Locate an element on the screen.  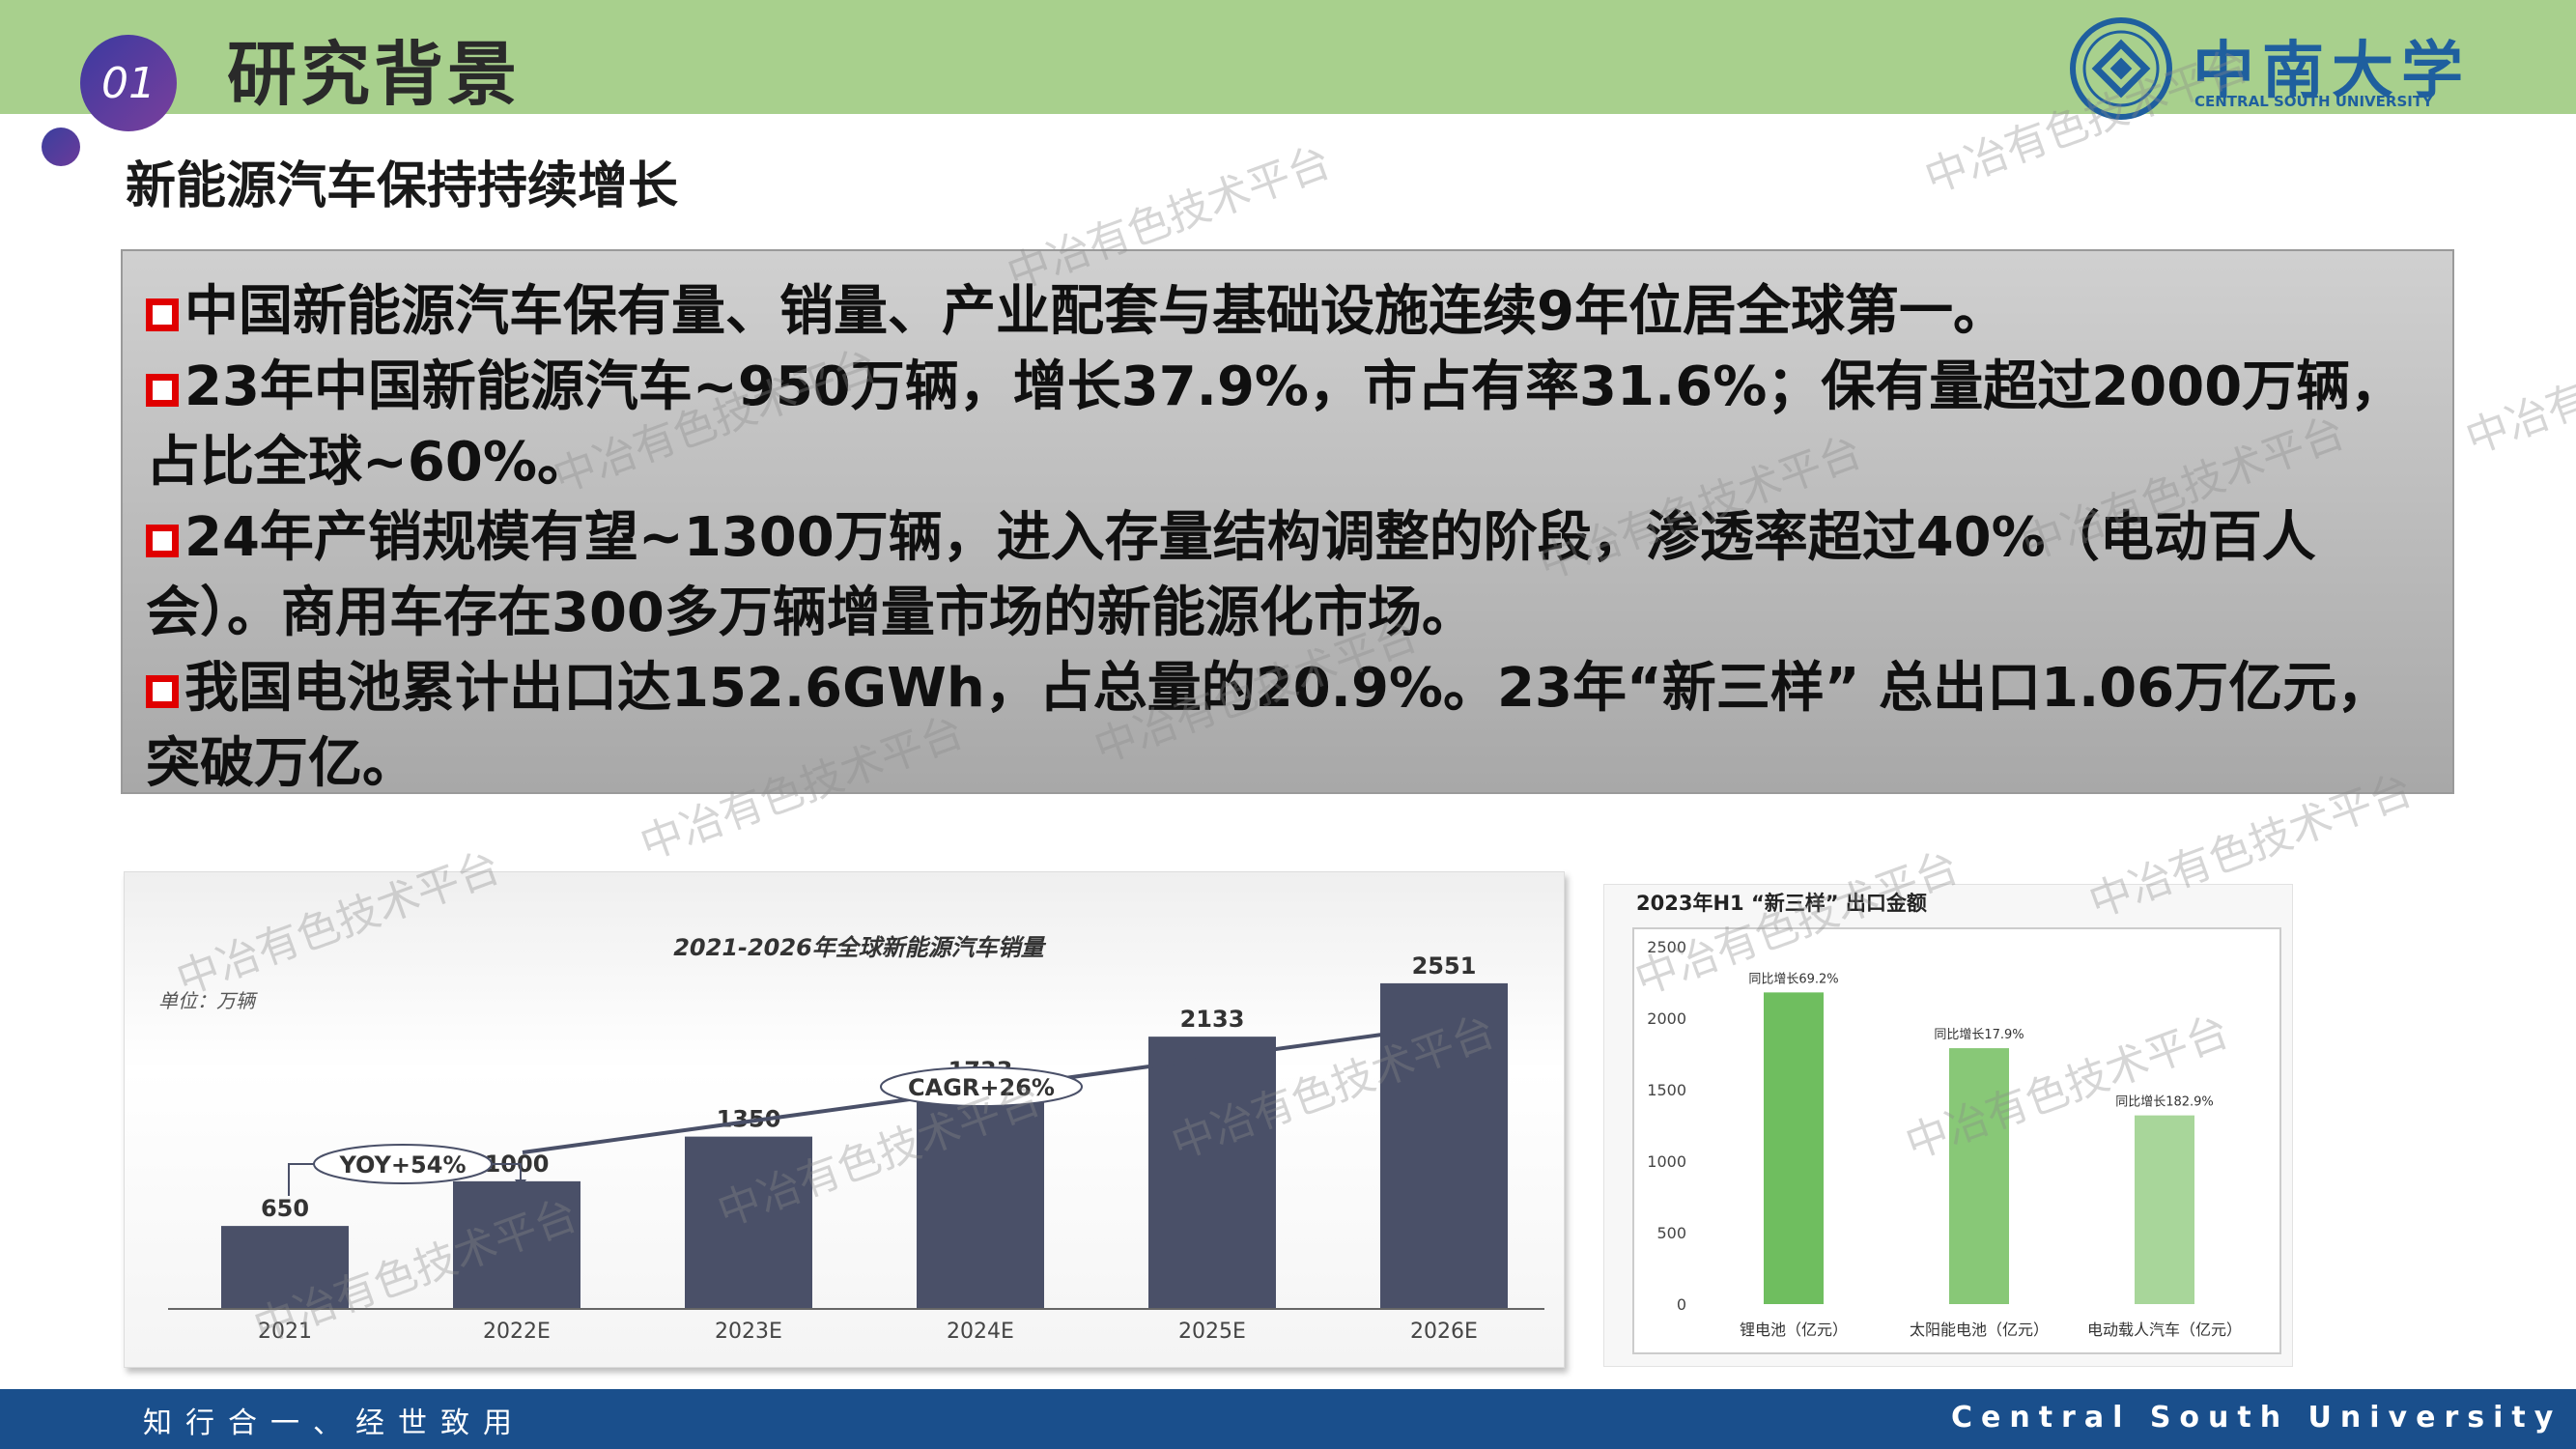
data-label: 同比增长182.9% is located at coordinates (2164, 1102).